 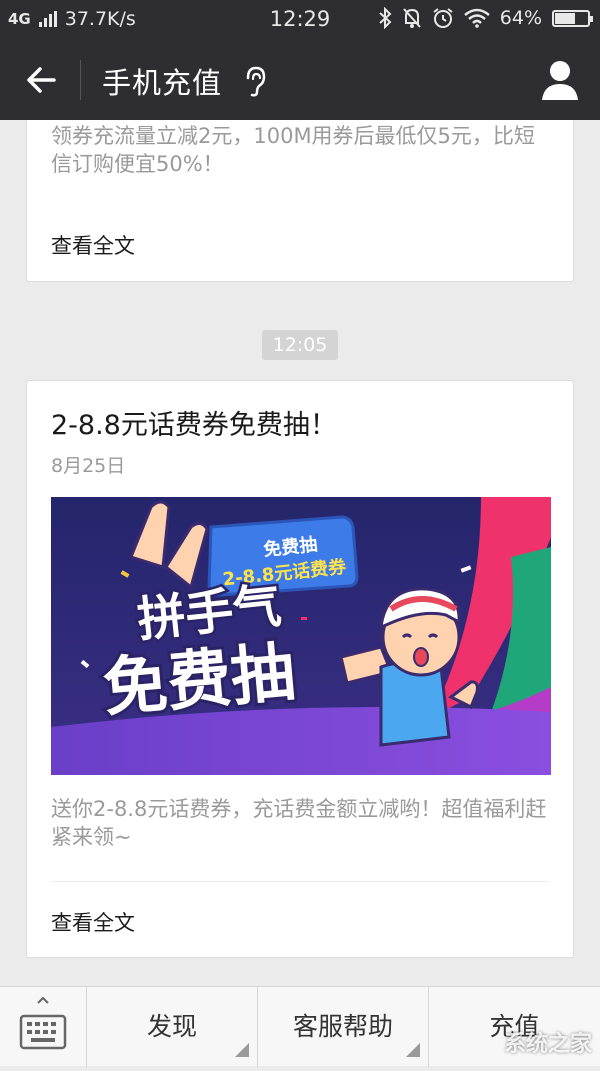 What do you see at coordinates (80, 80) in the screenshot?
I see `title-divider` at bounding box center [80, 80].